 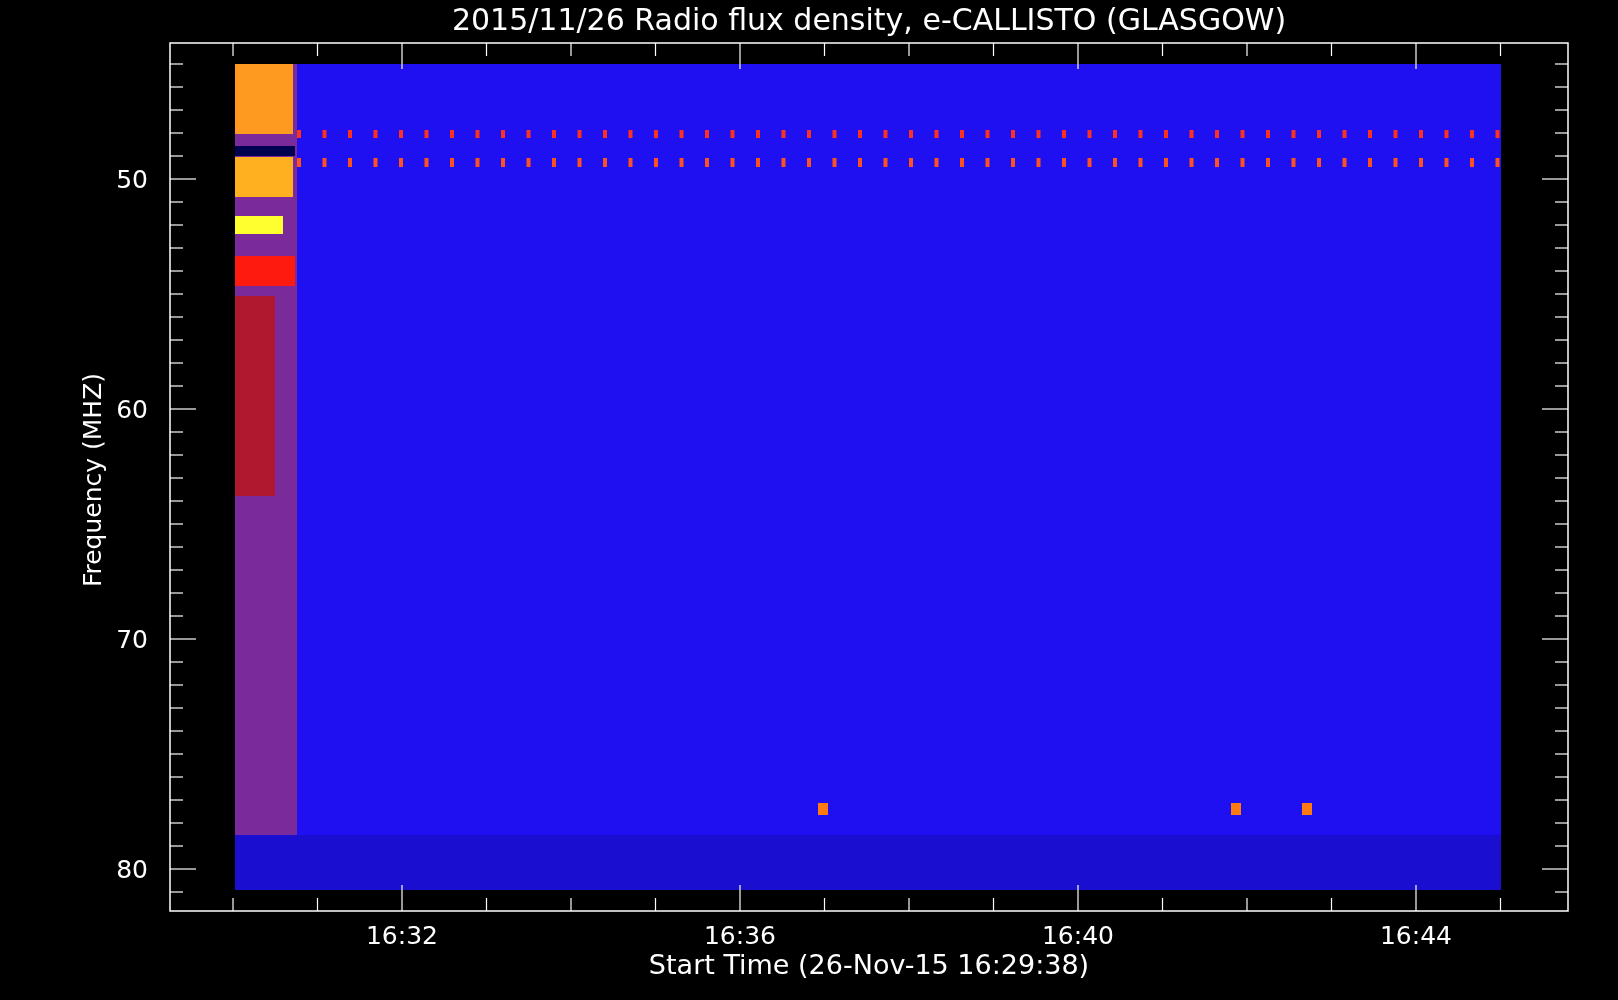 I want to click on x-tick-label: 16:44, so click(x=1416, y=935).